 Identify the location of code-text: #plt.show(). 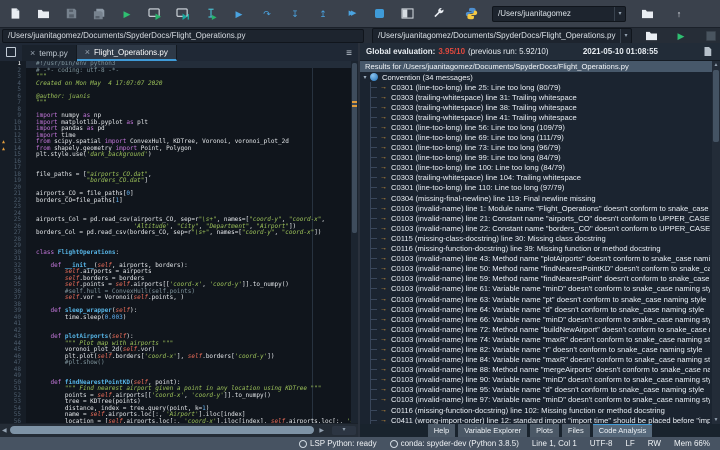
(84, 362).